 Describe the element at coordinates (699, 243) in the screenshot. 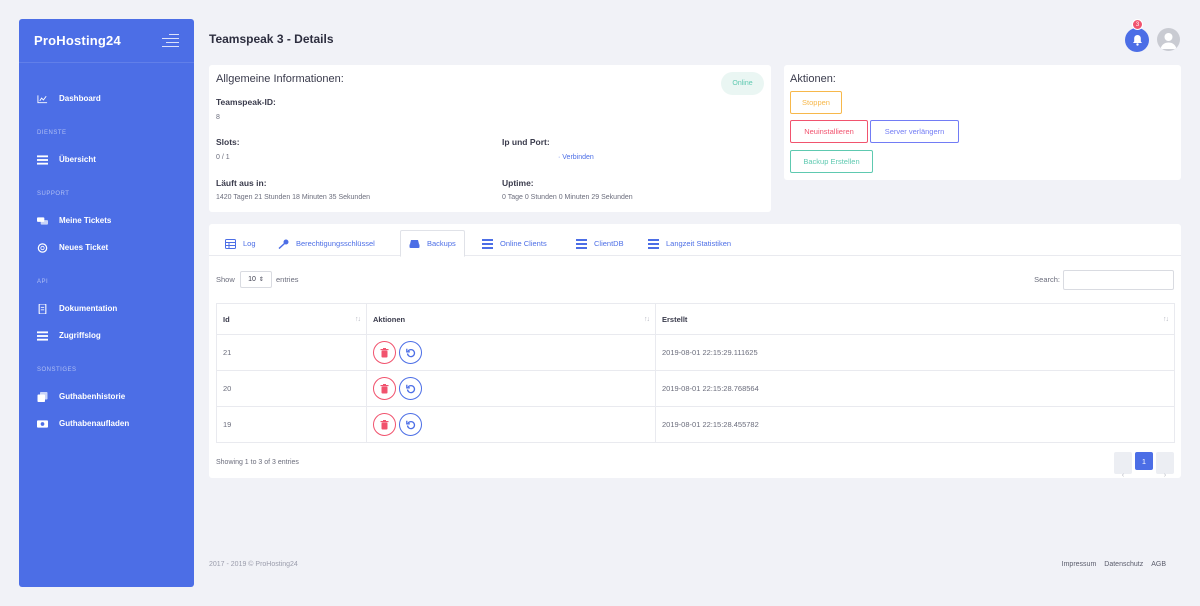

I see `tab-label: Langzeit Statistiken` at that location.